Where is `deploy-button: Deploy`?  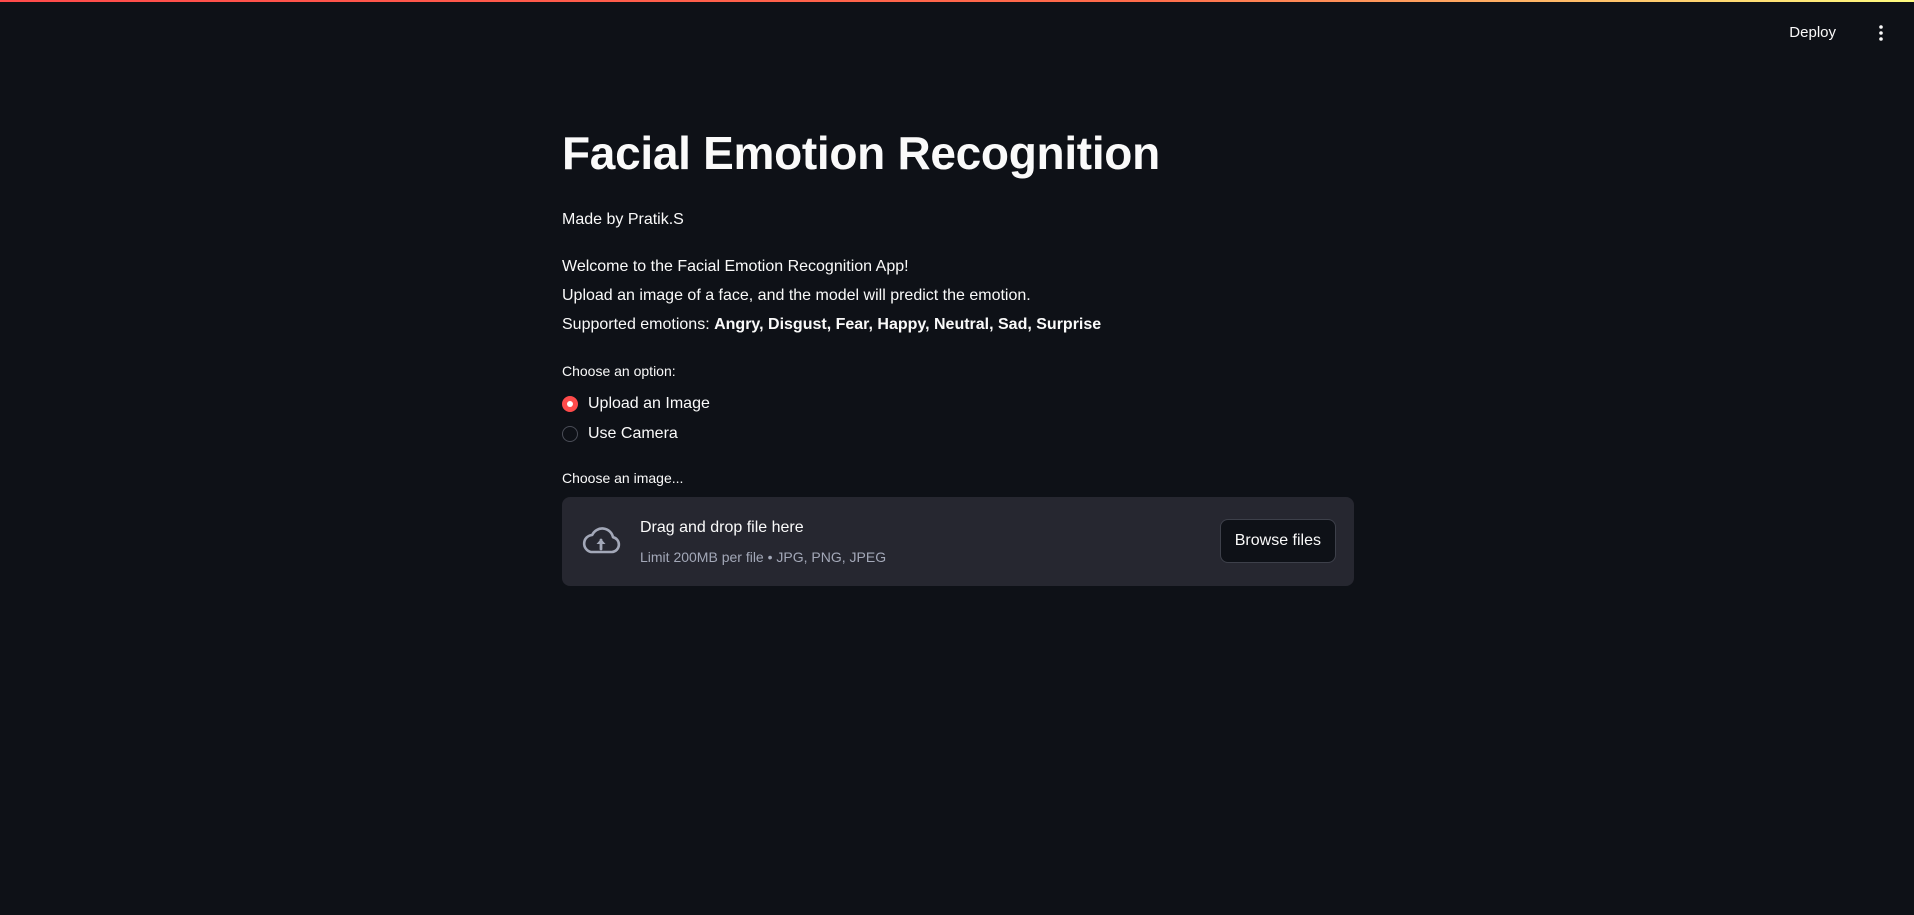 deploy-button: Deploy is located at coordinates (1812, 33).